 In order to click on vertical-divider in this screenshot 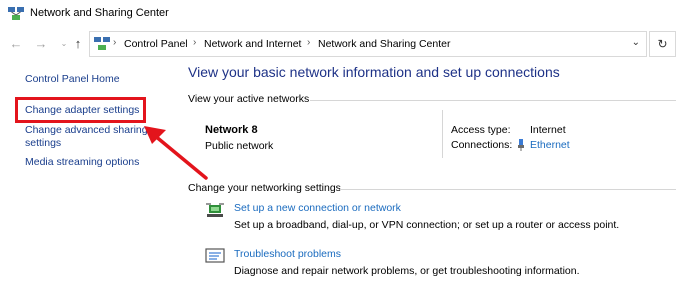, I will do `click(442, 134)`.